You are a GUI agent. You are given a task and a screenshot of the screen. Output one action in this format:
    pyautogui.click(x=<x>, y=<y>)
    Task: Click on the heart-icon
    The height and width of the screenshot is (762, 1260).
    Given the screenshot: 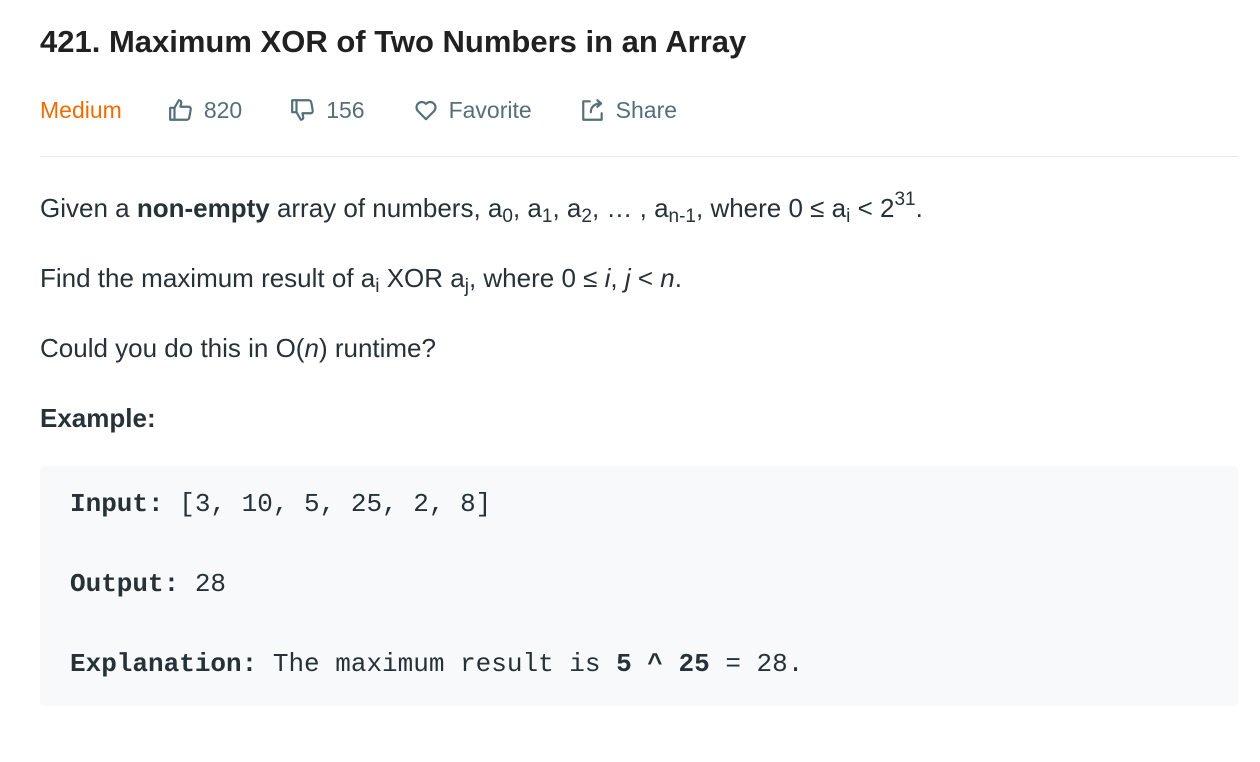 What is the action you would take?
    pyautogui.click(x=425, y=111)
    